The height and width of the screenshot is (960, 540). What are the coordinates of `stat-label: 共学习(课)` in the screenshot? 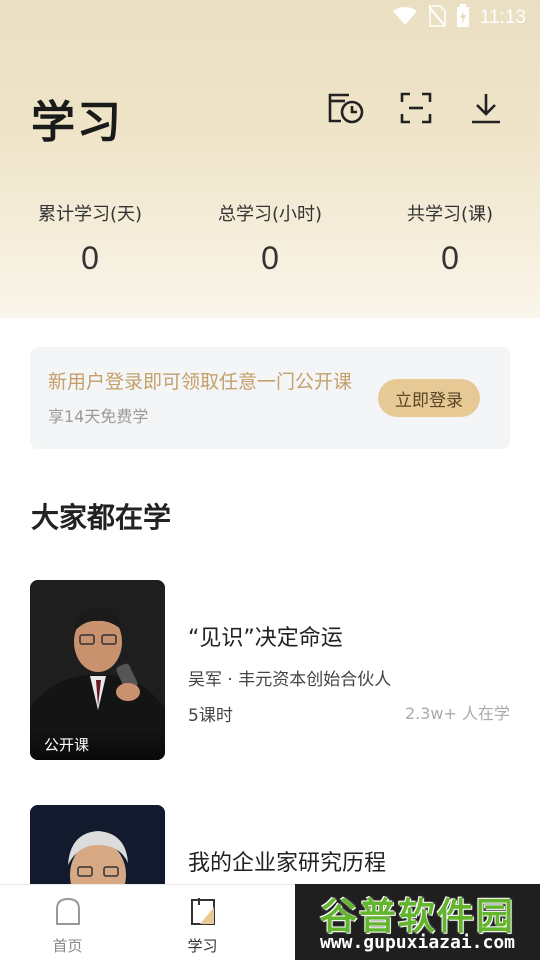 It's located at (450, 214).